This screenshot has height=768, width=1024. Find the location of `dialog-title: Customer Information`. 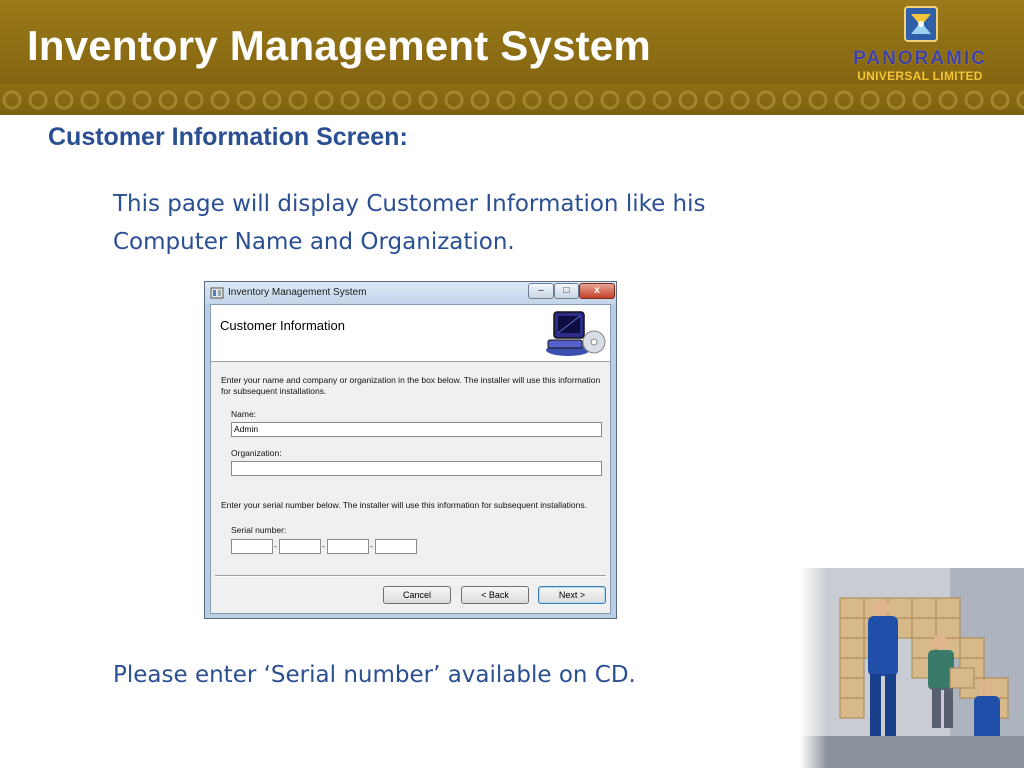

dialog-title: Customer Information is located at coordinates (282, 325).